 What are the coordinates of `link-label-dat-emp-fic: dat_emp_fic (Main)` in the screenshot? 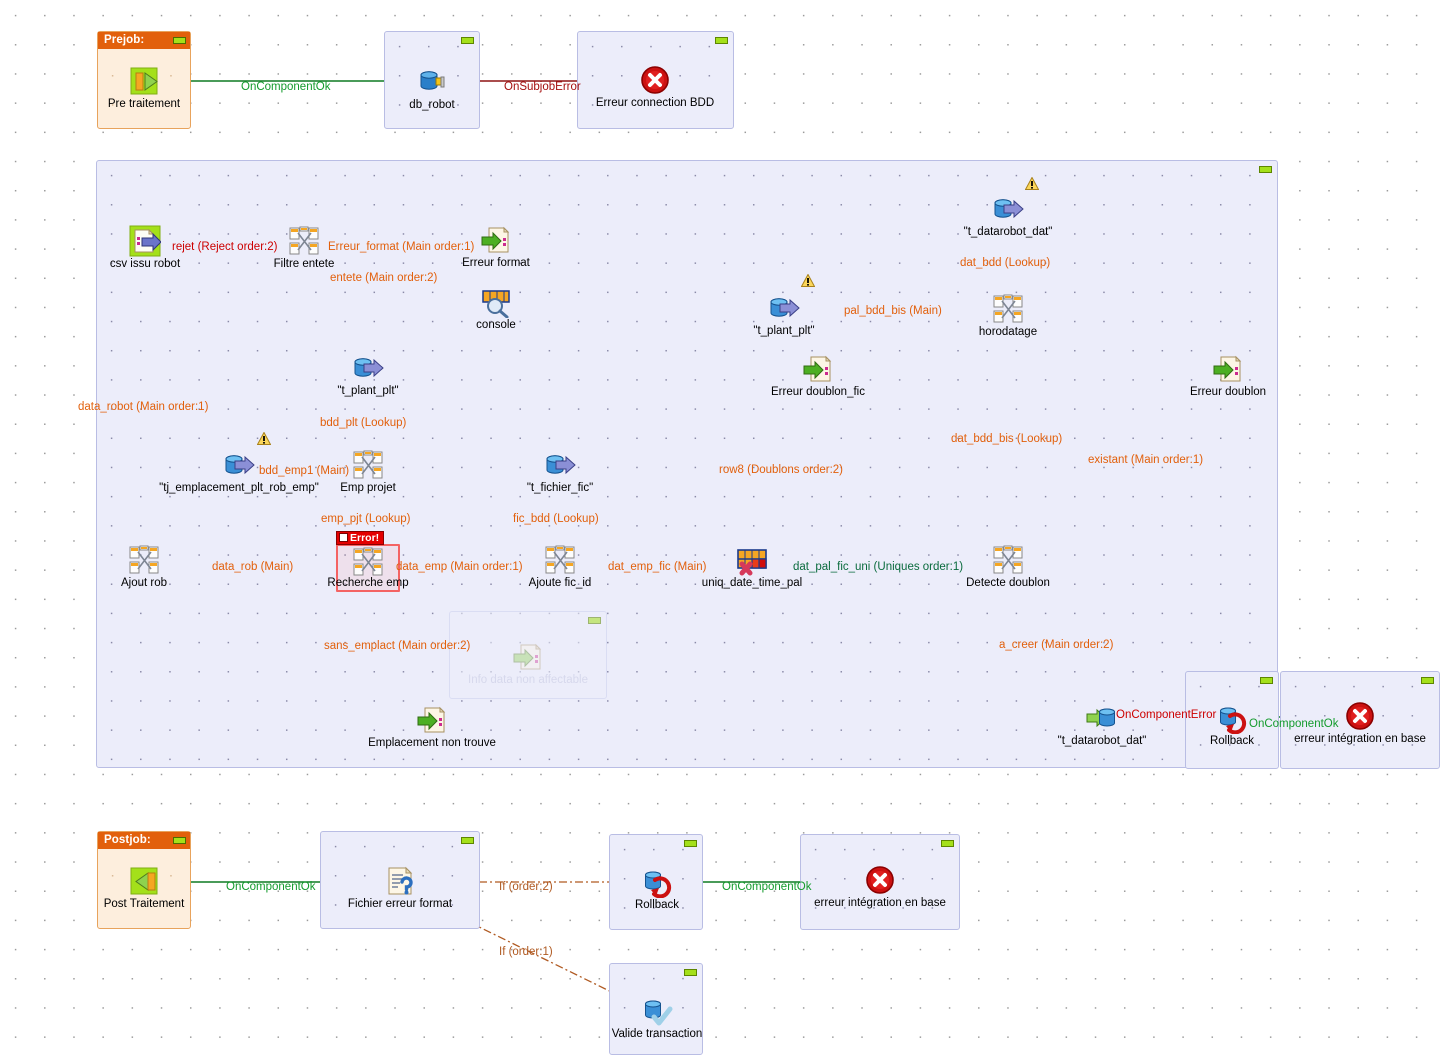 It's located at (657, 567).